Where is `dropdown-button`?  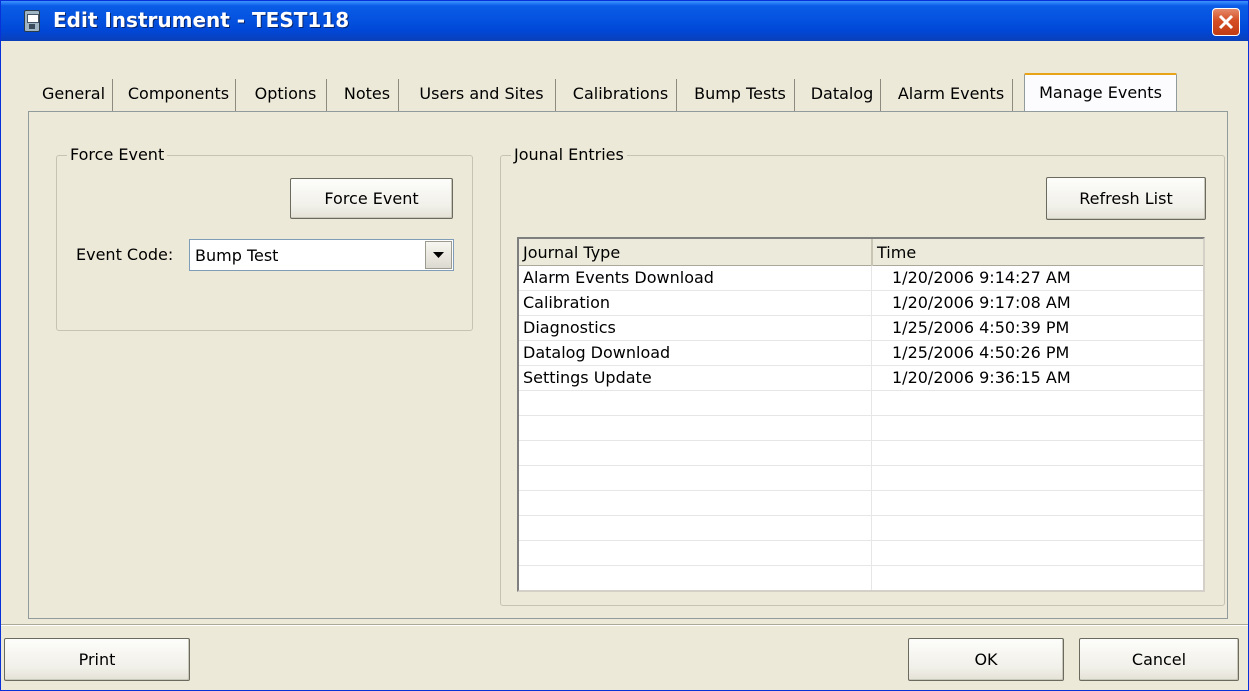
dropdown-button is located at coordinates (438, 255).